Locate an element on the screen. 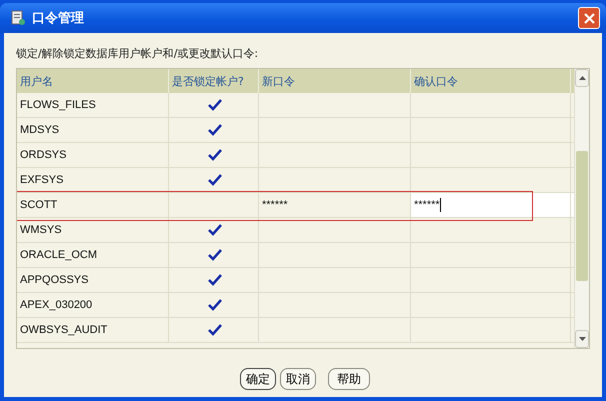 The height and width of the screenshot is (401, 606). close-icon is located at coordinates (589, 18).